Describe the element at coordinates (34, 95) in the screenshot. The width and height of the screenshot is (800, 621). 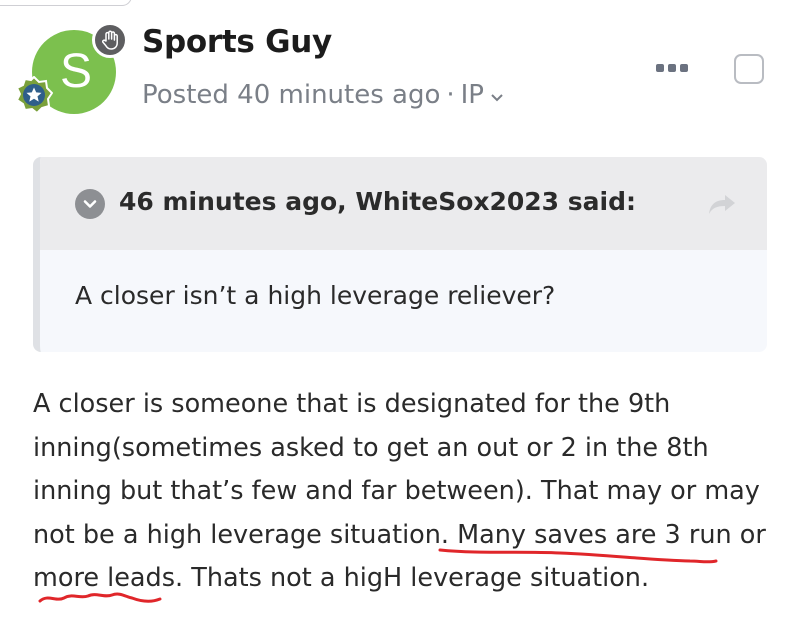
I see `star-badge-icon` at that location.